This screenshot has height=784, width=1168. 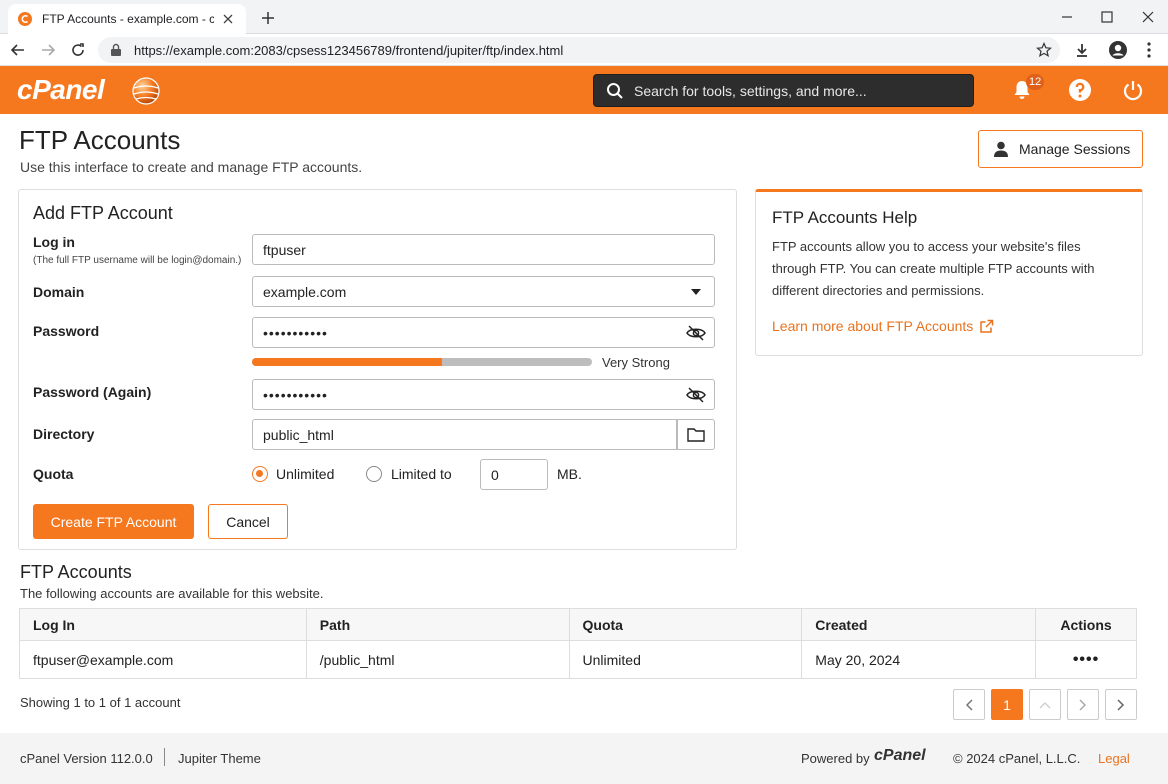 What do you see at coordinates (127, 19) in the screenshot?
I see `browser-tab: FTP Accounts - example.com - cPanel` at bounding box center [127, 19].